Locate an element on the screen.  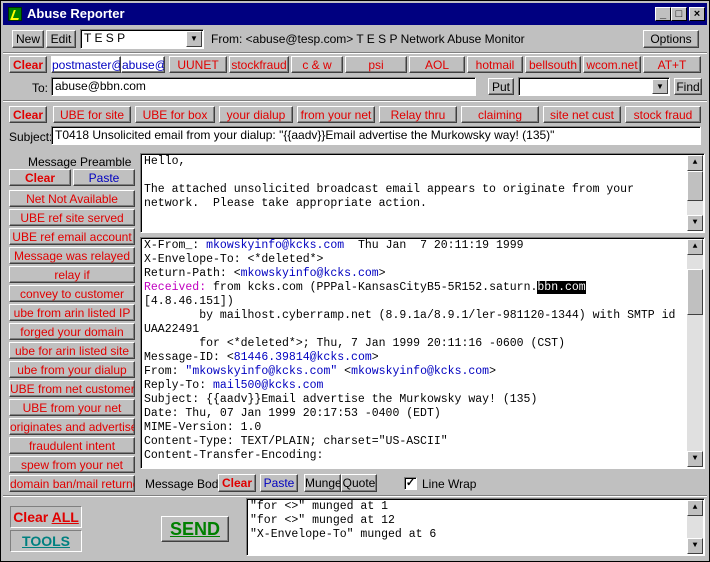
recipient-abuse-button: abuse@ is located at coordinates (143, 64).